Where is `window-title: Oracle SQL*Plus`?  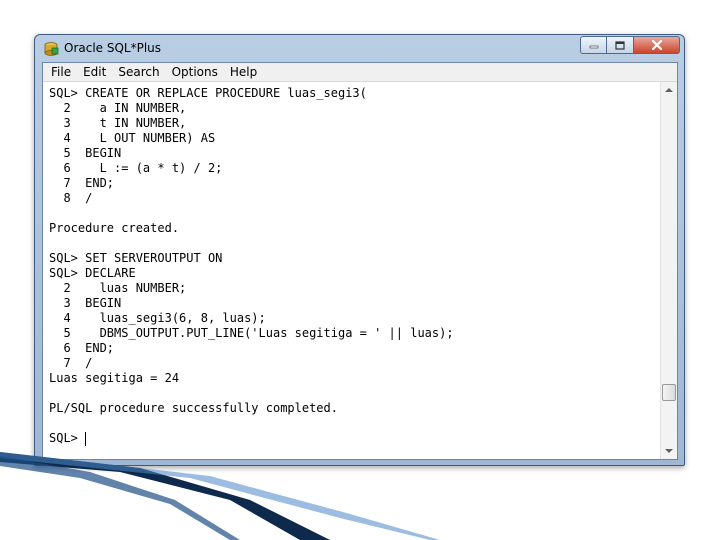 window-title: Oracle SQL*Plus is located at coordinates (113, 48).